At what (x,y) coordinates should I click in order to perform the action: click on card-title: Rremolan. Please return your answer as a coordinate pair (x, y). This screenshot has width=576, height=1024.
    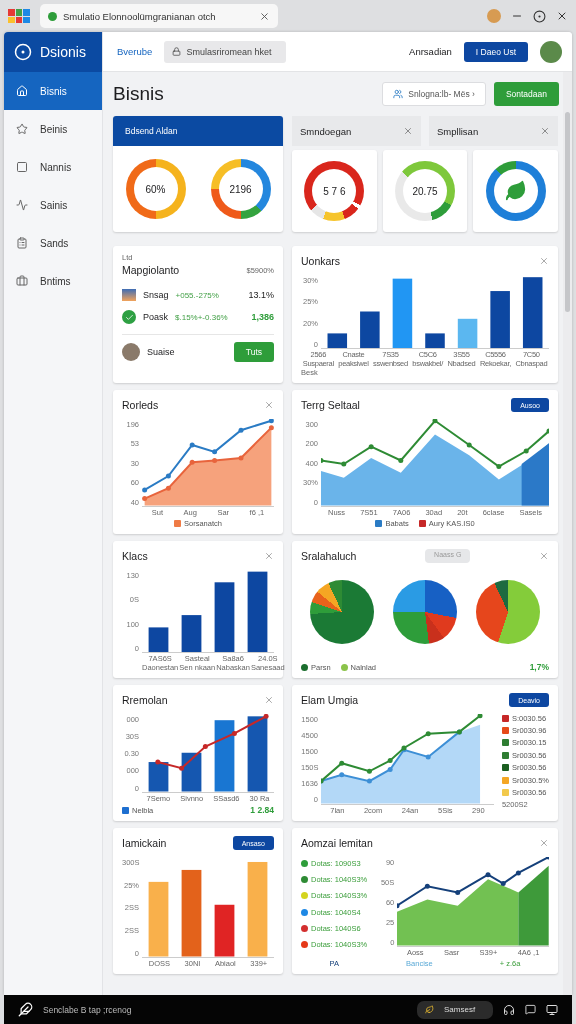
    Looking at the image, I should click on (145, 700).